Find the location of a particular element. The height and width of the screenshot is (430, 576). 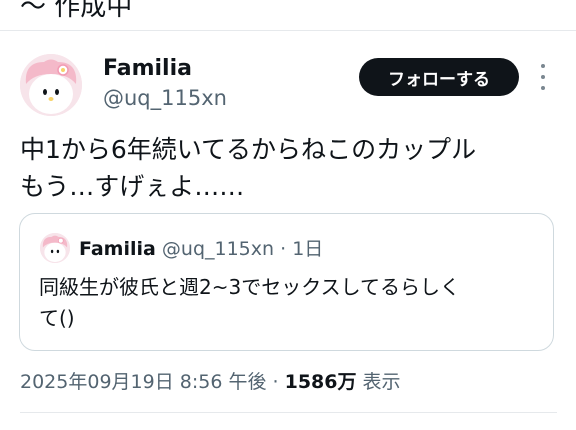

tweet-meta: 2025年09月19日 8:56 午後 · 1586万 表示 is located at coordinates (210, 380).